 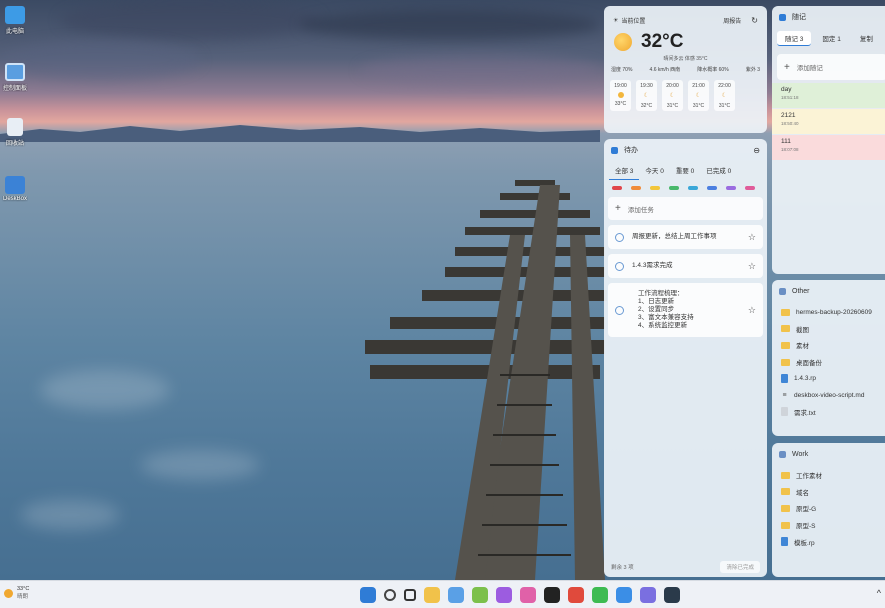 What do you see at coordinates (828, 121) in the screenshot?
I see `note-item: 2121 18:50:40` at bounding box center [828, 121].